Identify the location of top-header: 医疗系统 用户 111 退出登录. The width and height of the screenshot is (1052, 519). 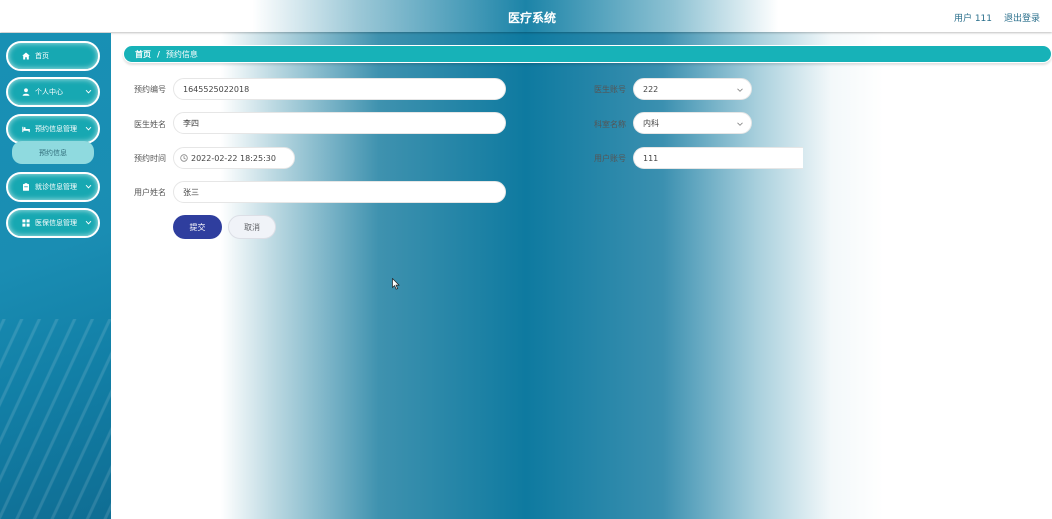
(526, 16).